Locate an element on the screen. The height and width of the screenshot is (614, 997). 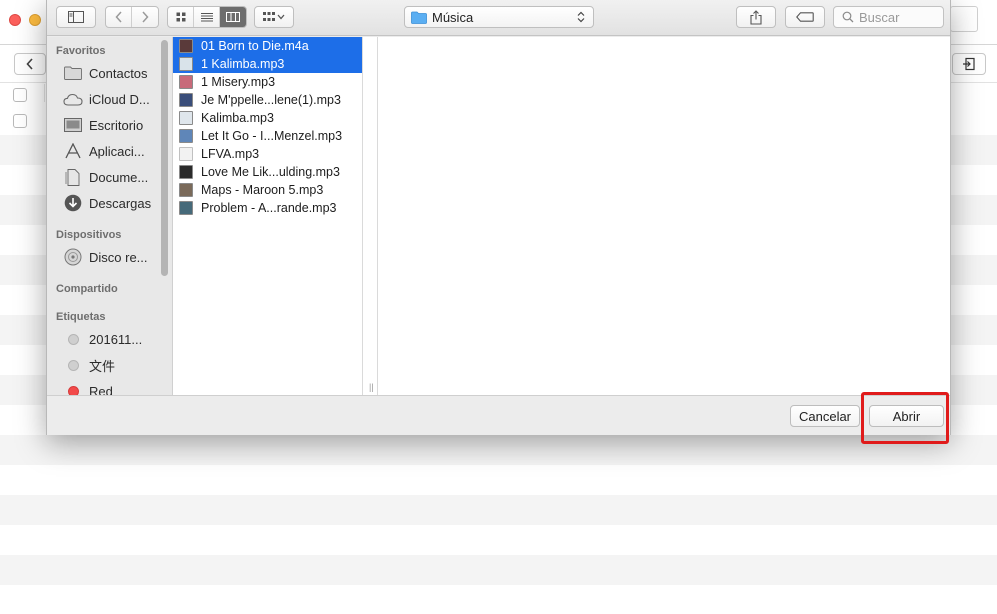
background-back-button is located at coordinates (30, 64).